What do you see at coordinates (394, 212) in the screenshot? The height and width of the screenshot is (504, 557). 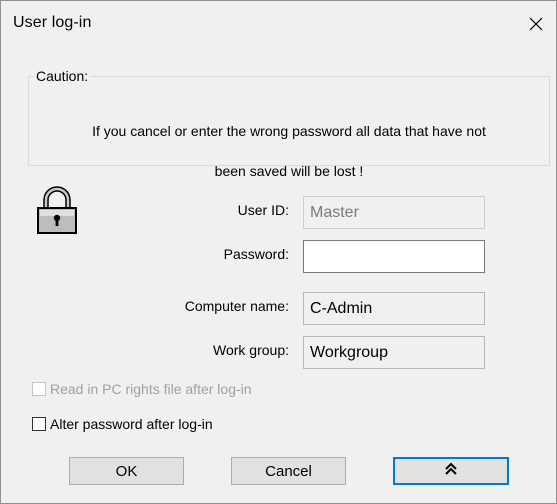 I see `user-id-field: Master` at bounding box center [394, 212].